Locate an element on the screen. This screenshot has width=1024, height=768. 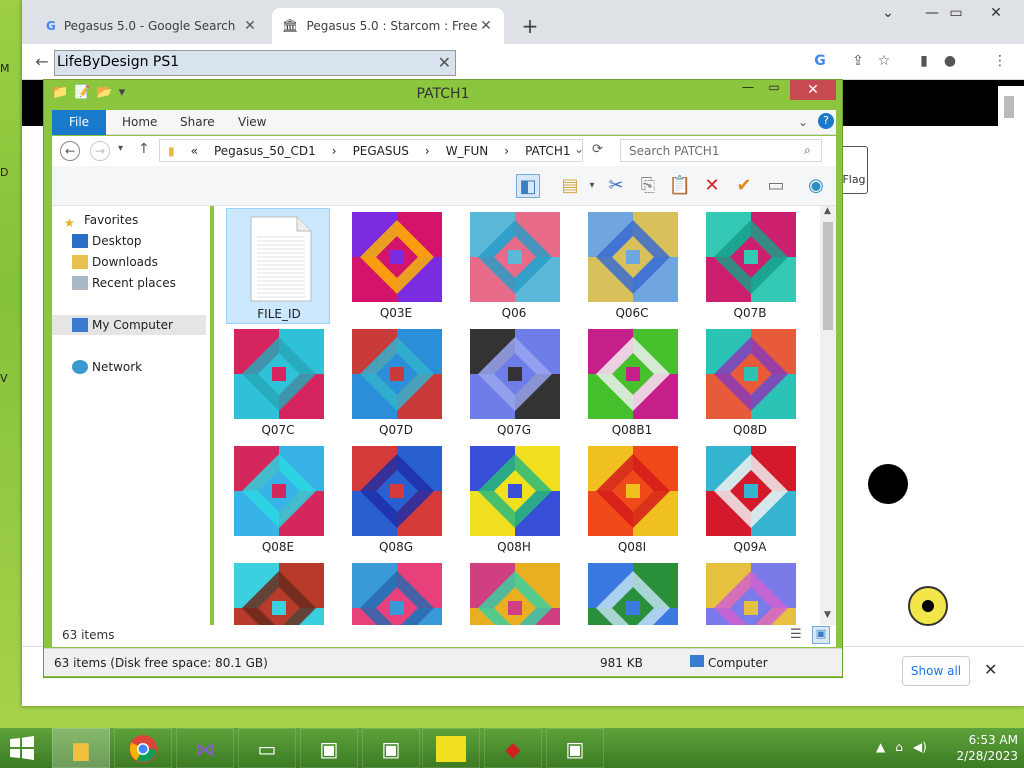
menu-icon: ⋮ is located at coordinates (1000, 63).